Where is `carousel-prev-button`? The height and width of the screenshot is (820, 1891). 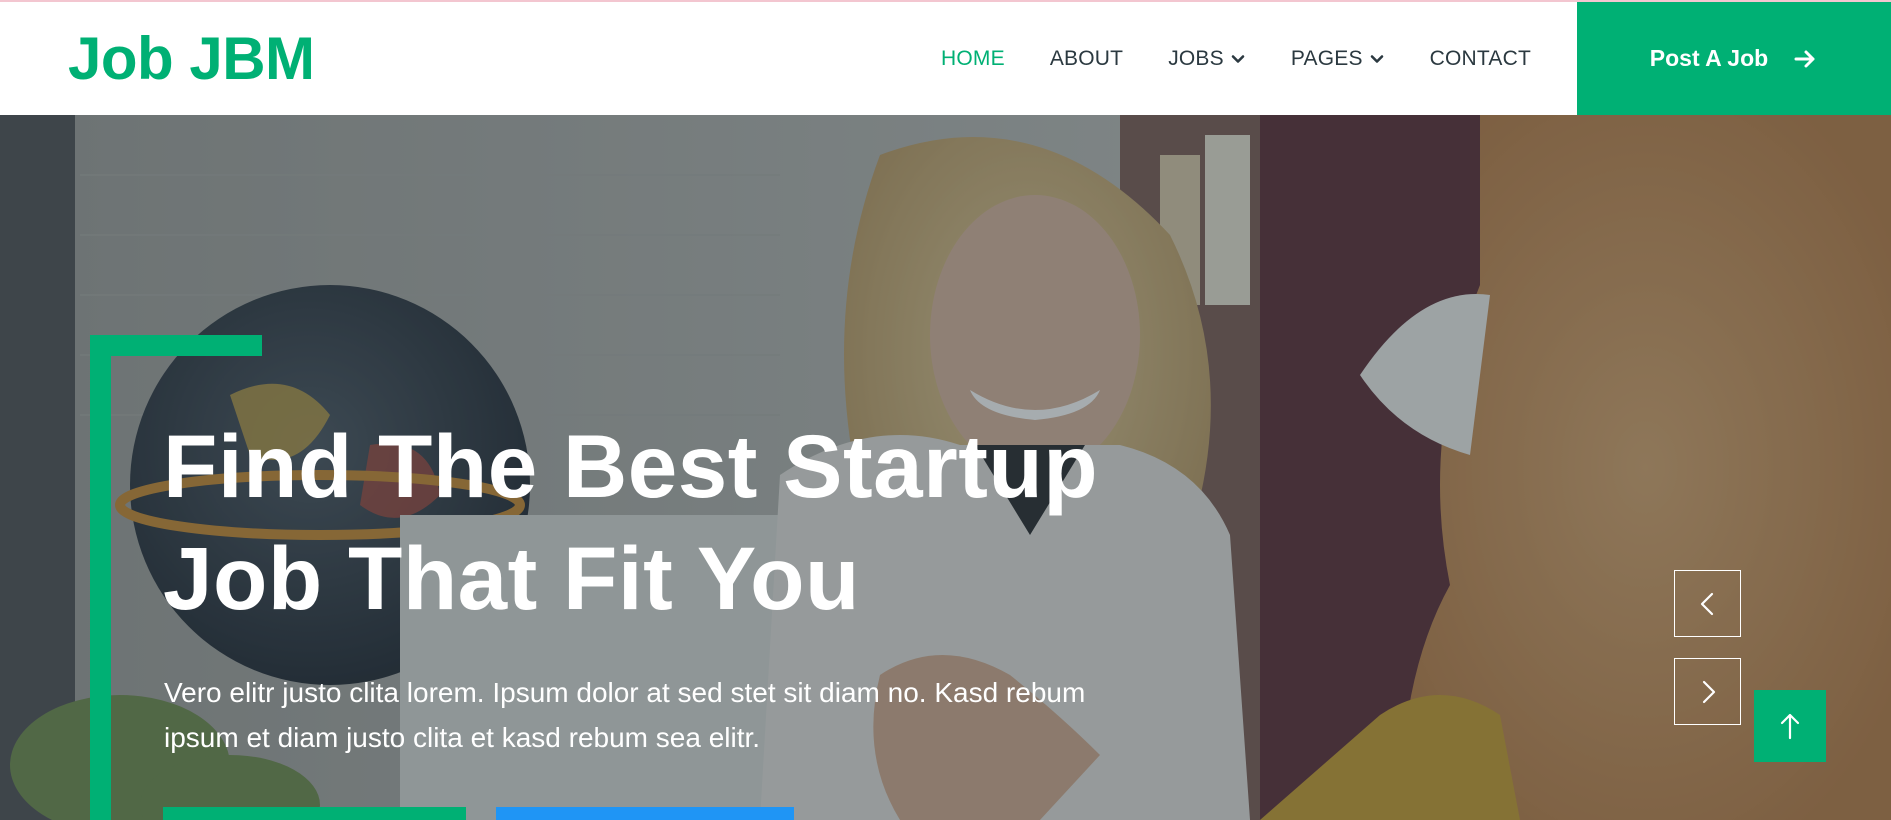
carousel-prev-button is located at coordinates (1707, 603).